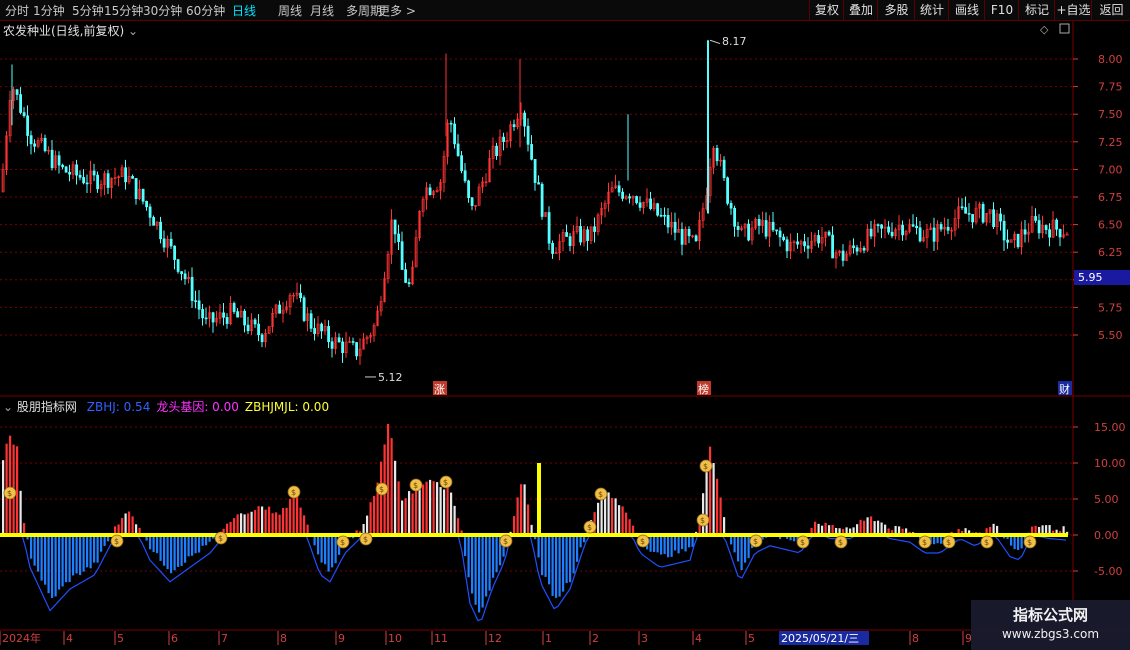 This screenshot has height=650, width=1130. I want to click on period-tab: 日线, so click(244, 10).